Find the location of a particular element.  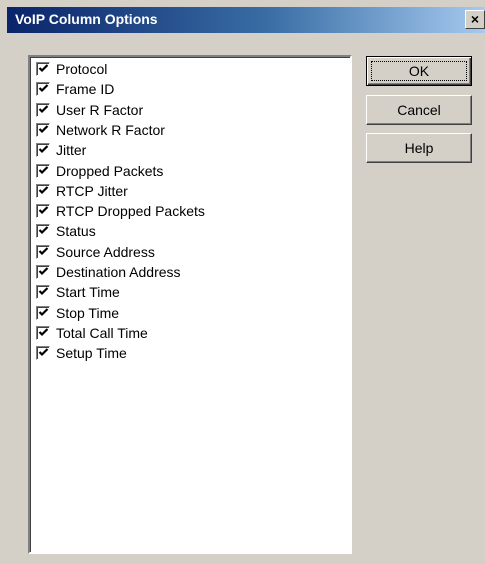

list-item: Destination Address is located at coordinates (108, 272).